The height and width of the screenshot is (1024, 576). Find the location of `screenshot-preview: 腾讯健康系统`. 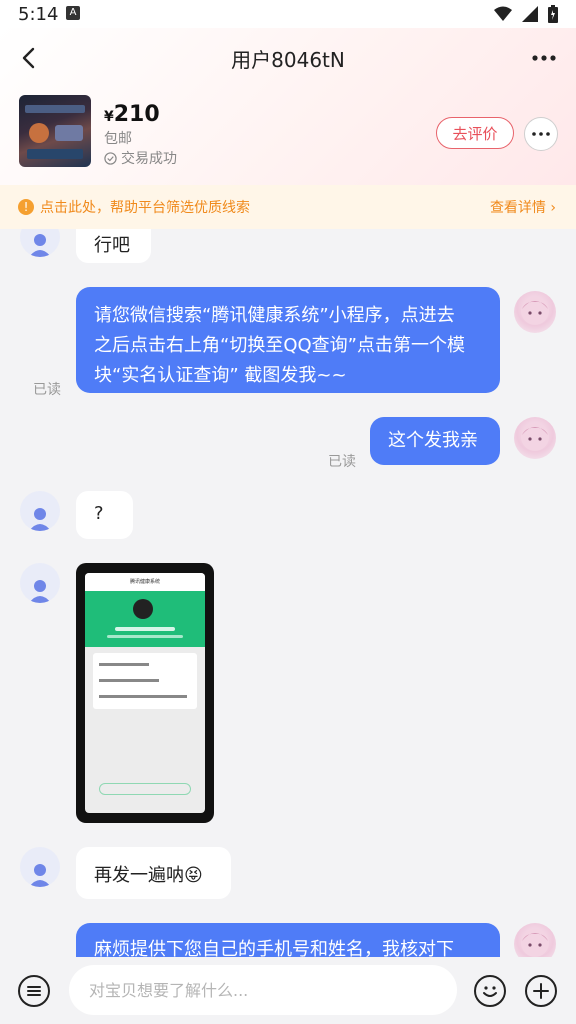

screenshot-preview: 腾讯健康系统 is located at coordinates (145, 693).